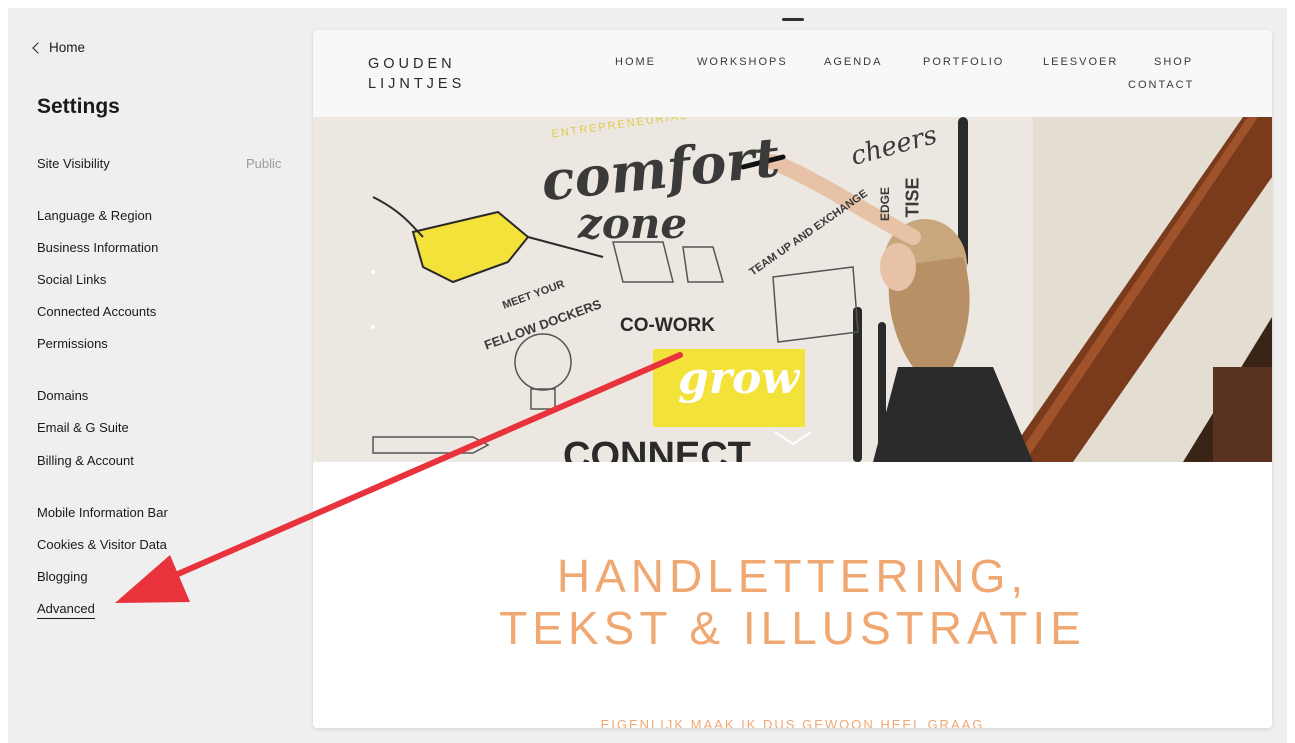  What do you see at coordinates (793, 19) in the screenshot?
I see `drag-handle` at bounding box center [793, 19].